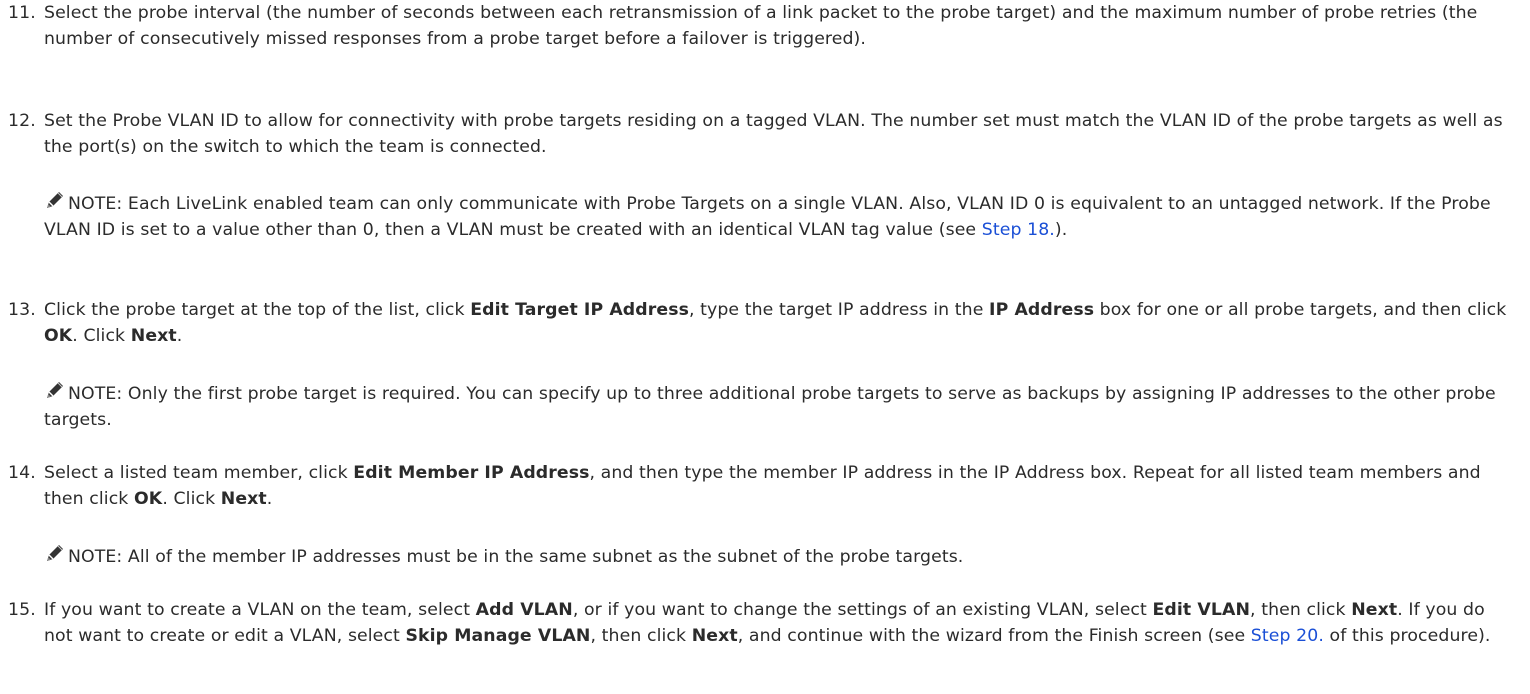  Describe the element at coordinates (1061, 230) in the screenshot. I see `note-text-end: ).` at that location.